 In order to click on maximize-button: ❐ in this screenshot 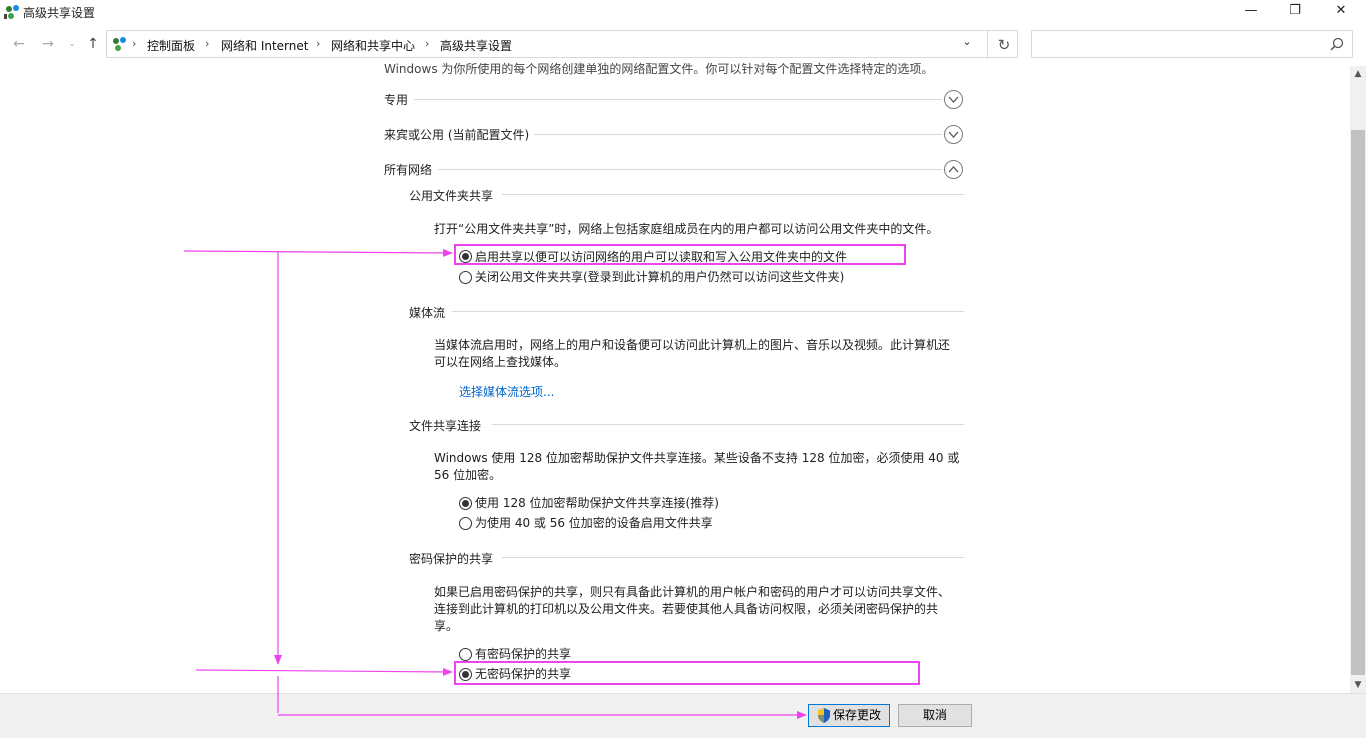, I will do `click(1295, 12)`.